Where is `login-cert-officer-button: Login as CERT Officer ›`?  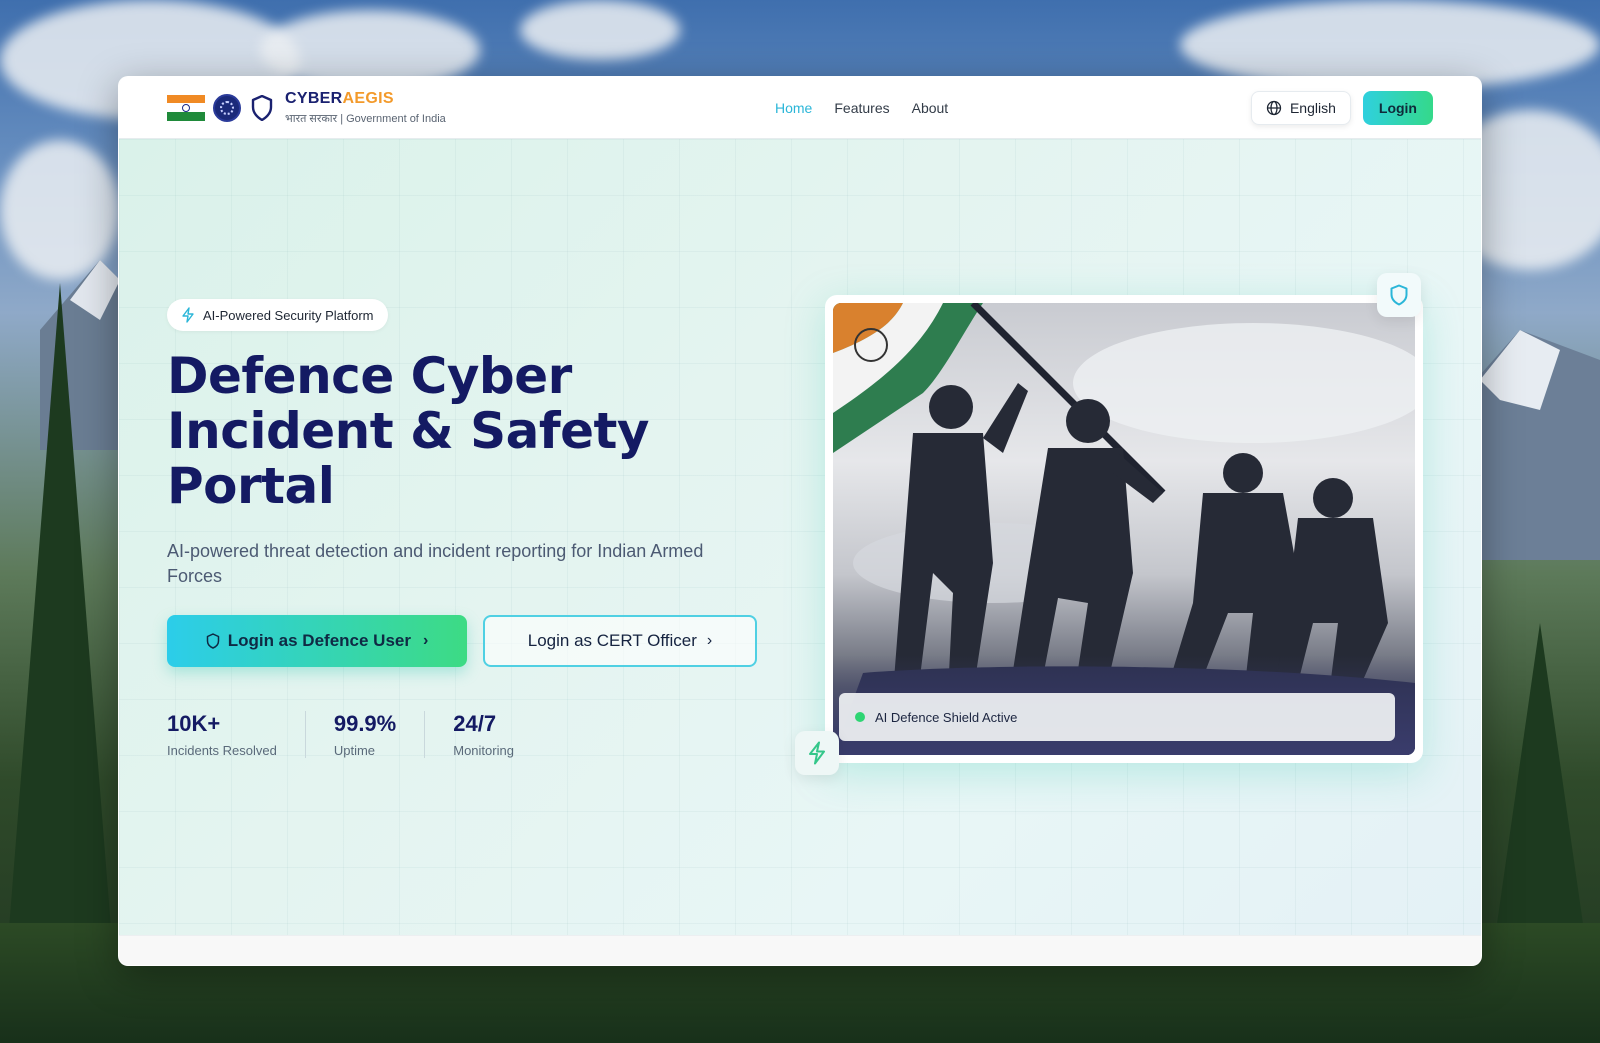 login-cert-officer-button: Login as CERT Officer › is located at coordinates (620, 641).